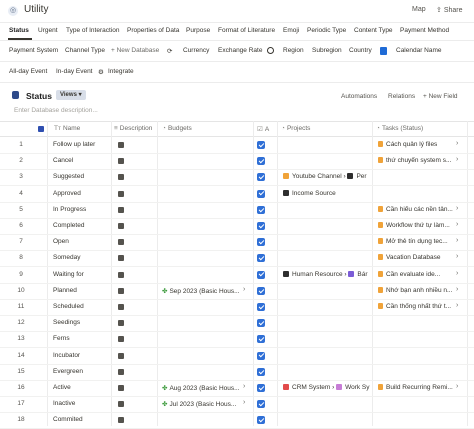 The image size is (474, 429). What do you see at coordinates (240, 50) in the screenshot?
I see `tab-exchange-rate: Exchange Rate` at bounding box center [240, 50].